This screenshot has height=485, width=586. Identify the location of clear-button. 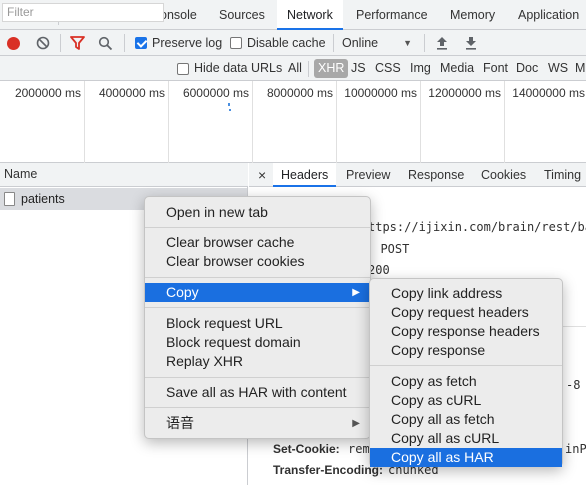
(43, 43).